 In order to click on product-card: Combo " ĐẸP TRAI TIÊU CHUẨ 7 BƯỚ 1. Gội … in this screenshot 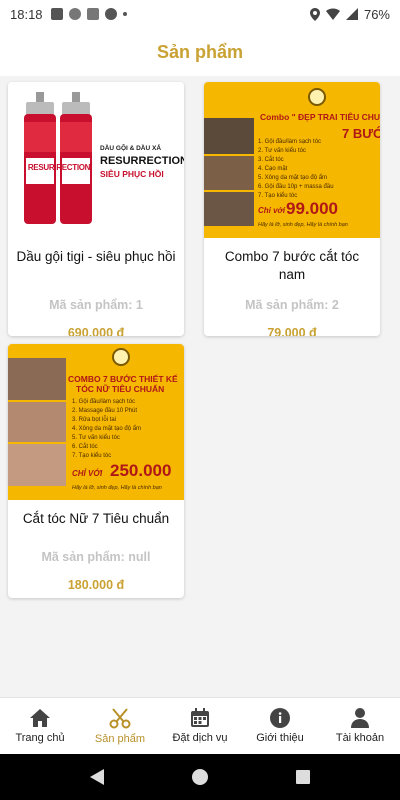, I will do `click(292, 209)`.